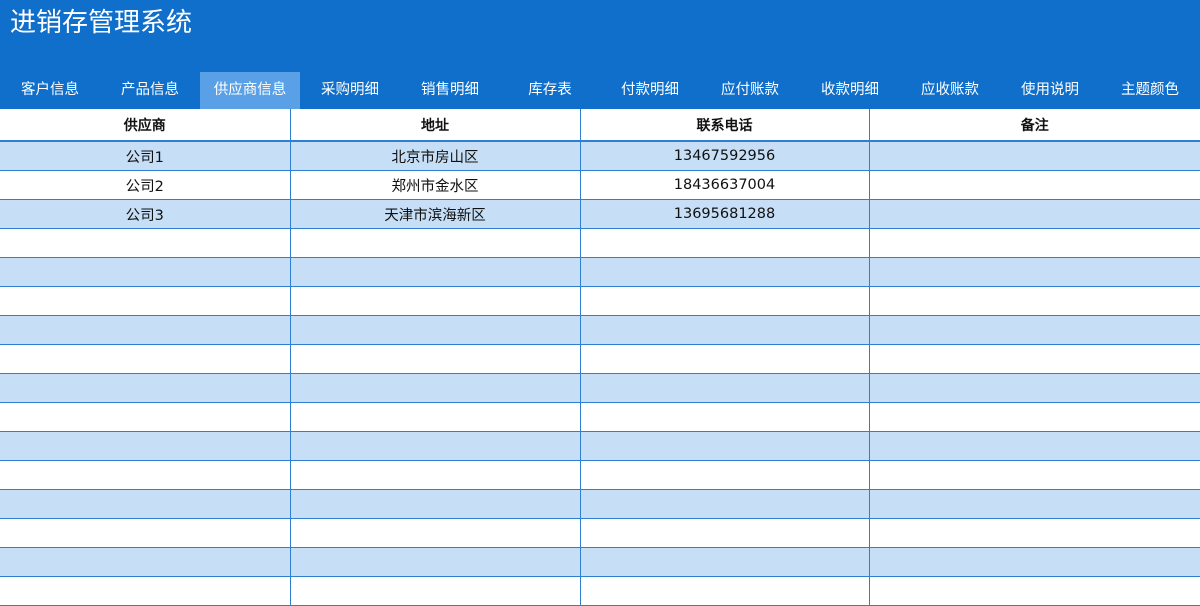  Describe the element at coordinates (650, 90) in the screenshot. I see `tab-payment-details: 付款明细` at that location.